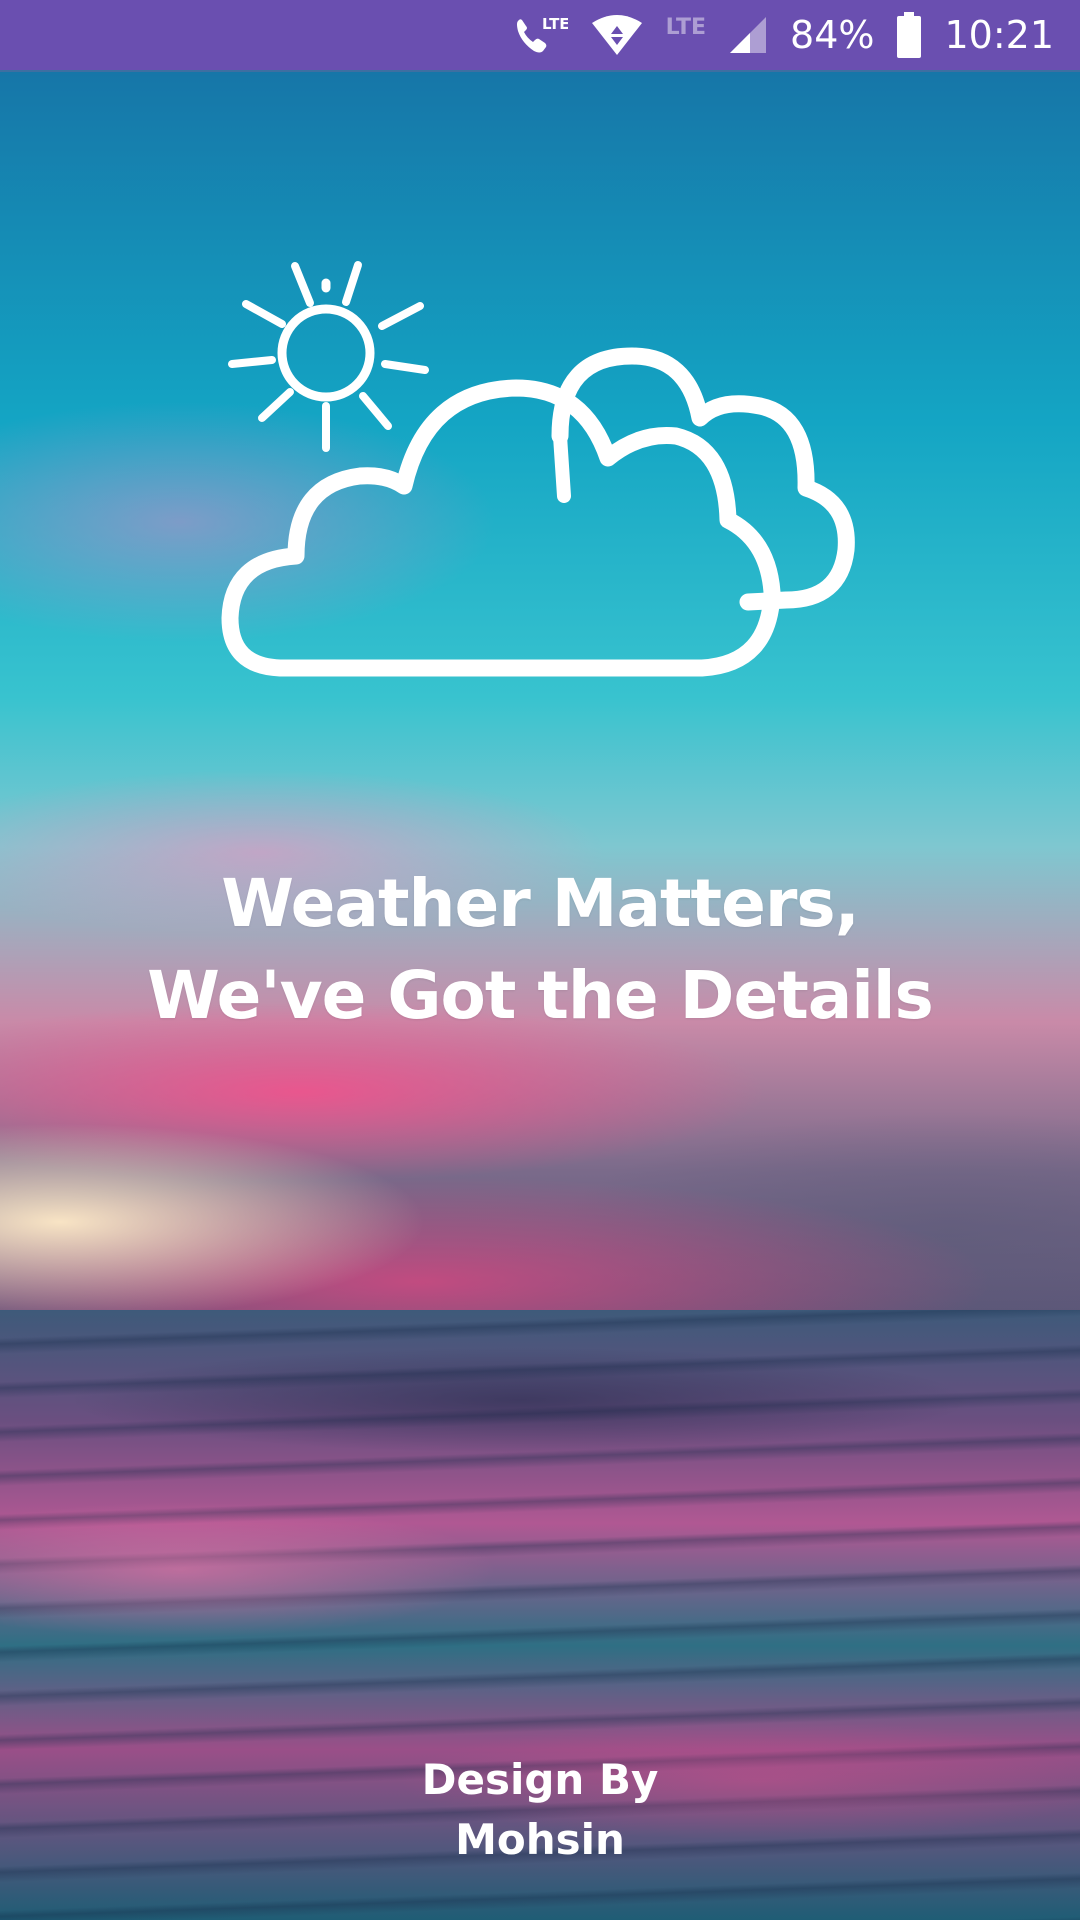 The width and height of the screenshot is (1080, 1920). I want to click on lte-label: LTE, so click(686, 27).